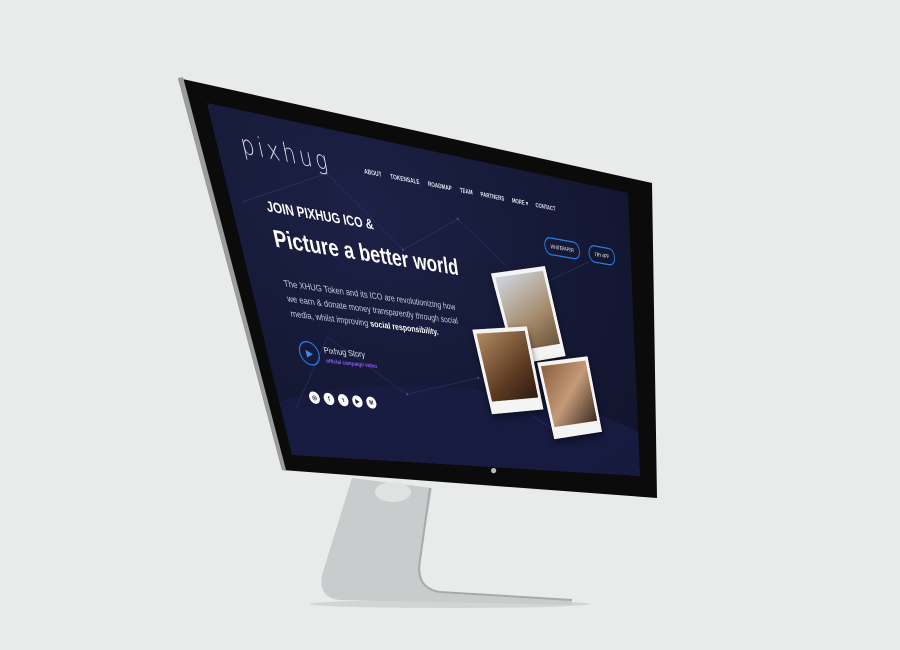  Describe the element at coordinates (343, 400) in the screenshot. I see `twitter-icon: t` at that location.